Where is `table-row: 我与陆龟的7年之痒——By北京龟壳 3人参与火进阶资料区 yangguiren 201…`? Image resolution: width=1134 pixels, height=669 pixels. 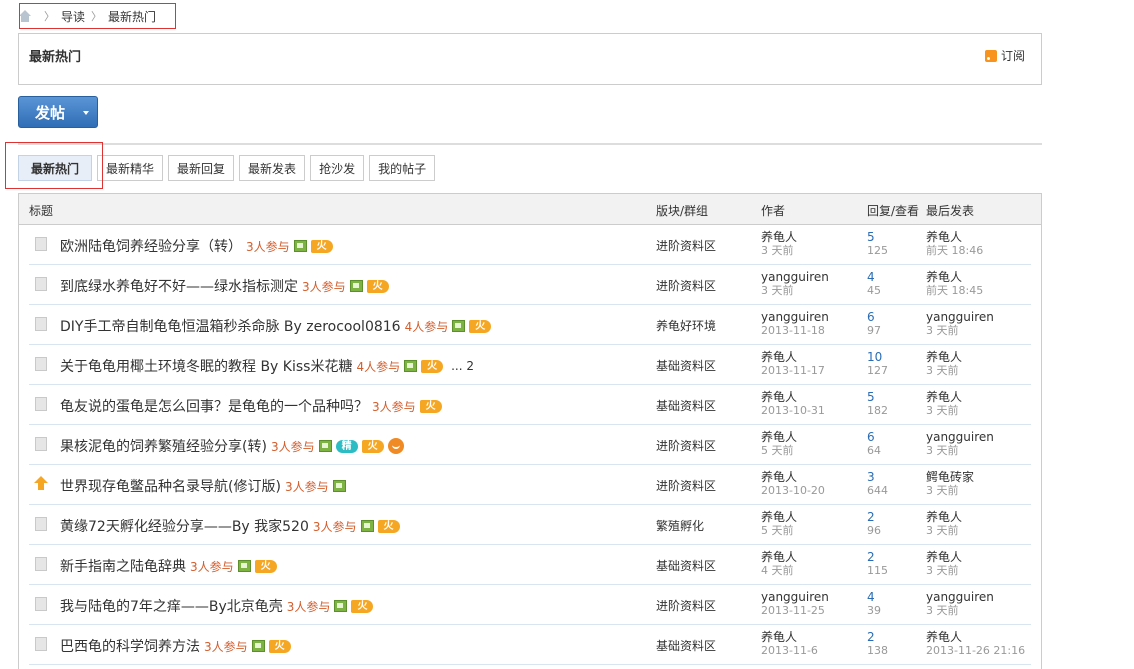
table-row: 我与陆龟的7年之痒——By北京龟壳 3人参与火进阶资料区 yangguiren 201… is located at coordinates (530, 605).